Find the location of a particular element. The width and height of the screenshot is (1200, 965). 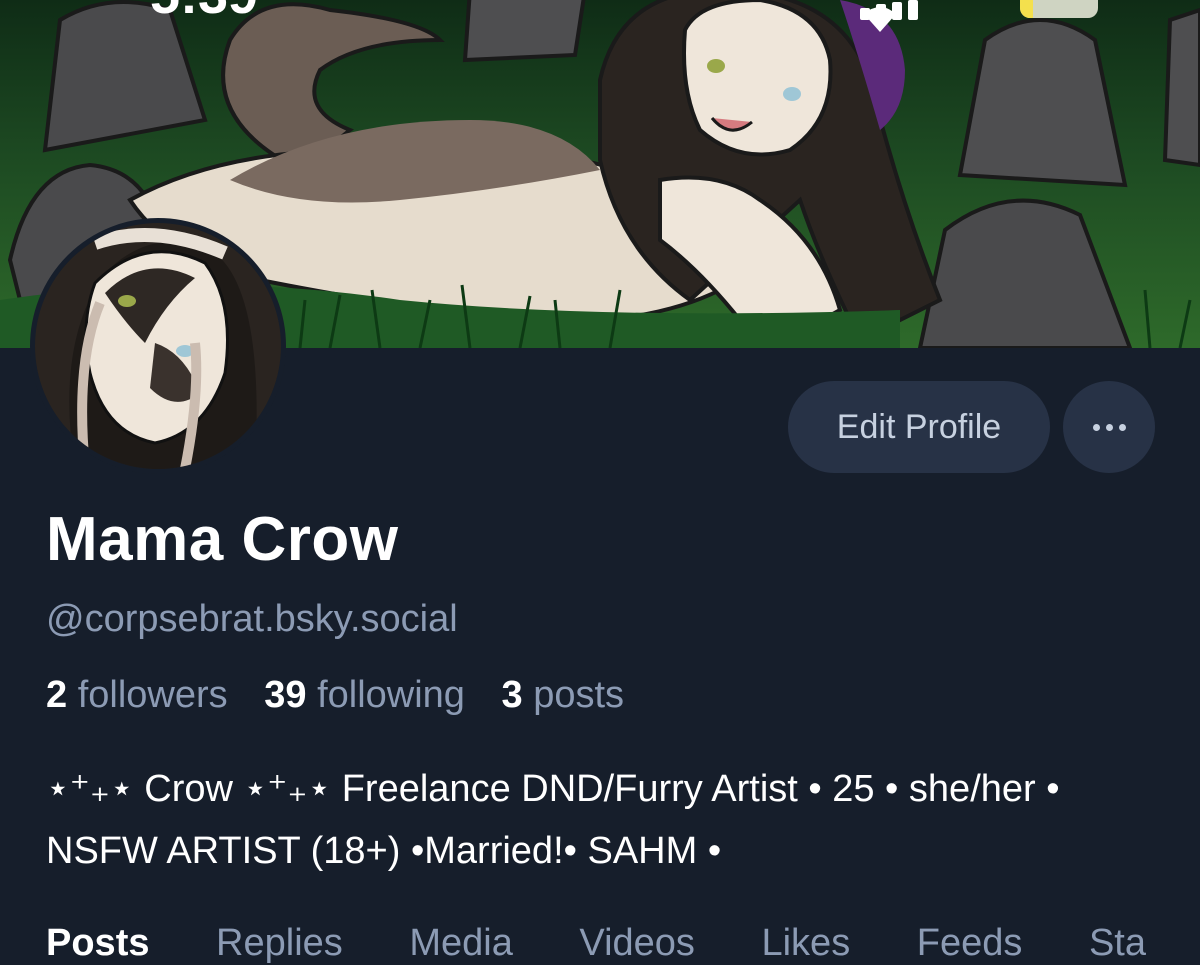

avatar-artwork is located at coordinates (158, 346).